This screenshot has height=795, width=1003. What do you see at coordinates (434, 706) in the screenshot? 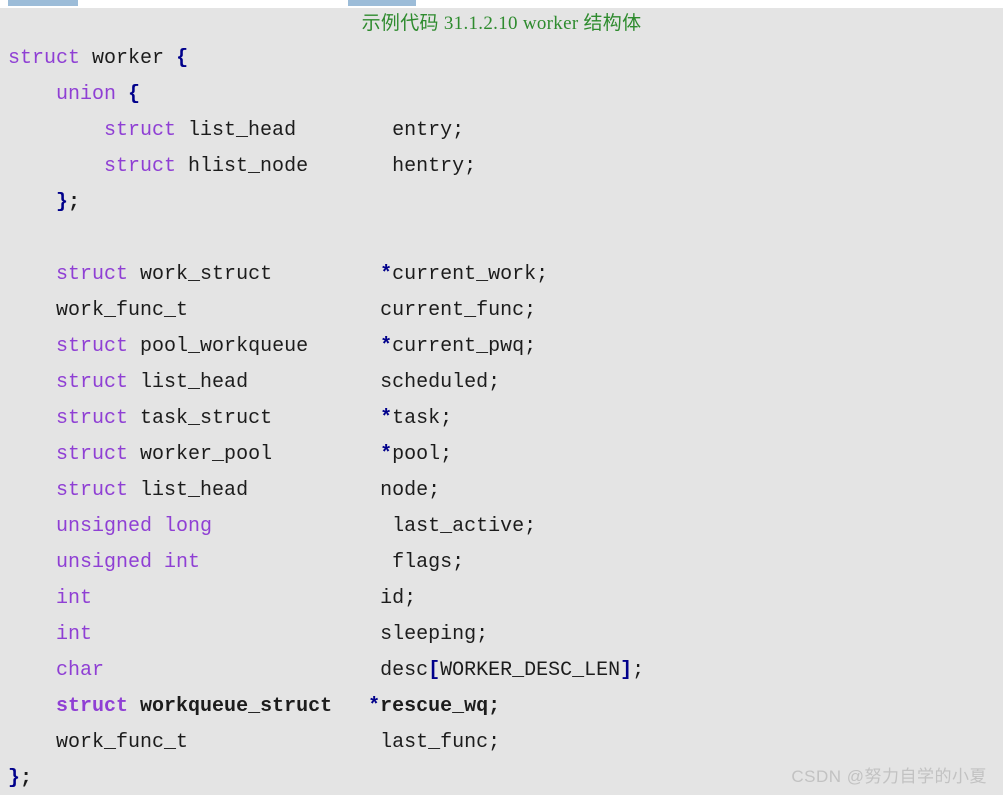
I see `code-token-var: rescue_wq` at bounding box center [434, 706].